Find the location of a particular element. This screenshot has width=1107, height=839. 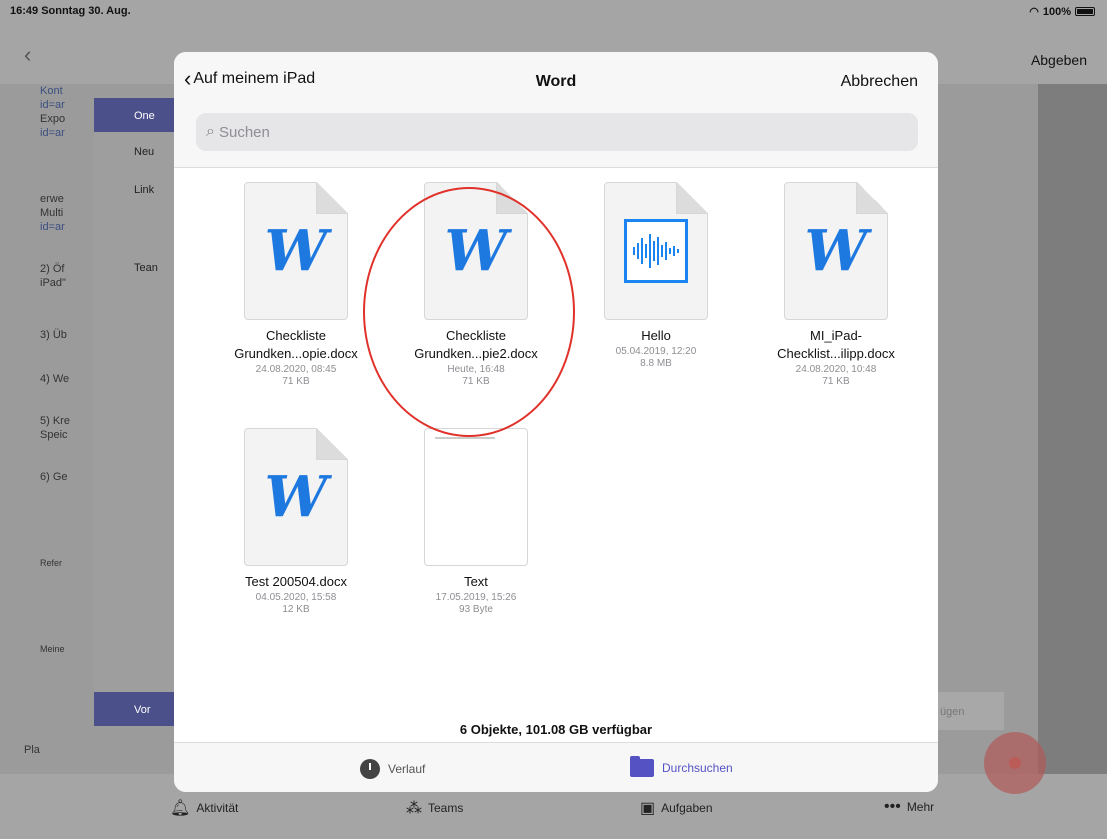

battery-status: ◠ 100% is located at coordinates (1062, 11).